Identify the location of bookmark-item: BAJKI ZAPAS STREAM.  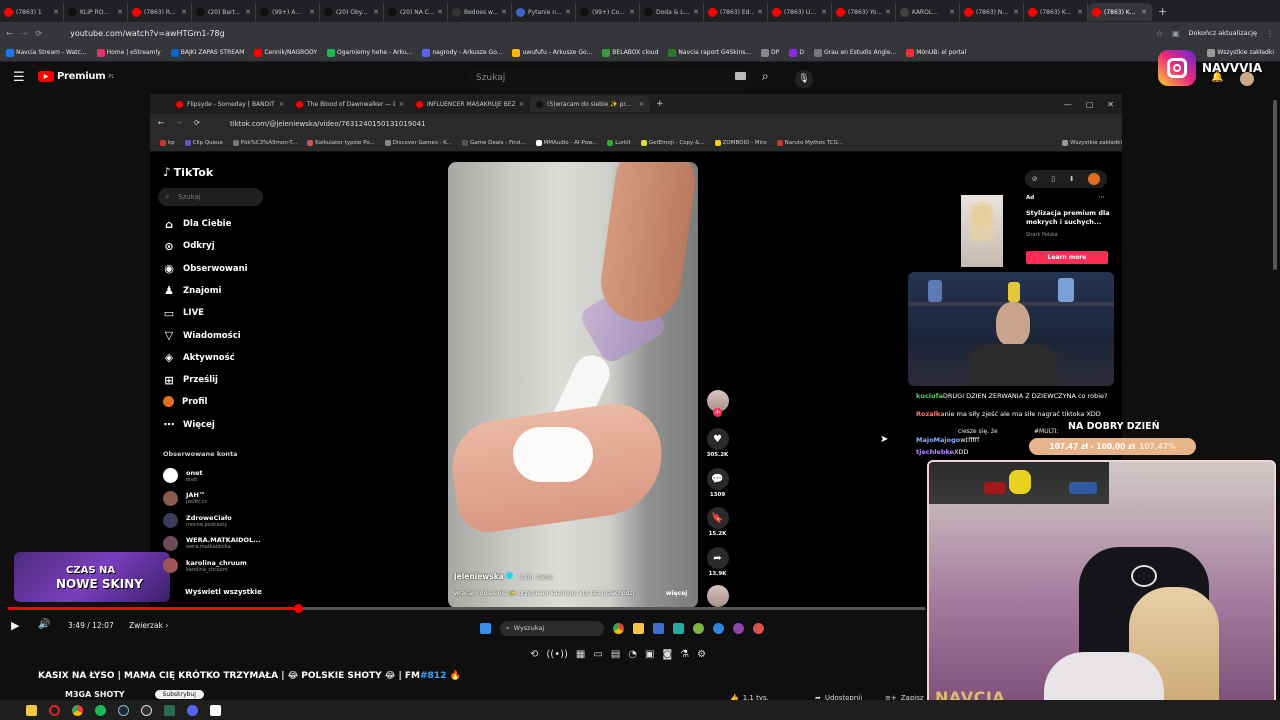
(207, 52).